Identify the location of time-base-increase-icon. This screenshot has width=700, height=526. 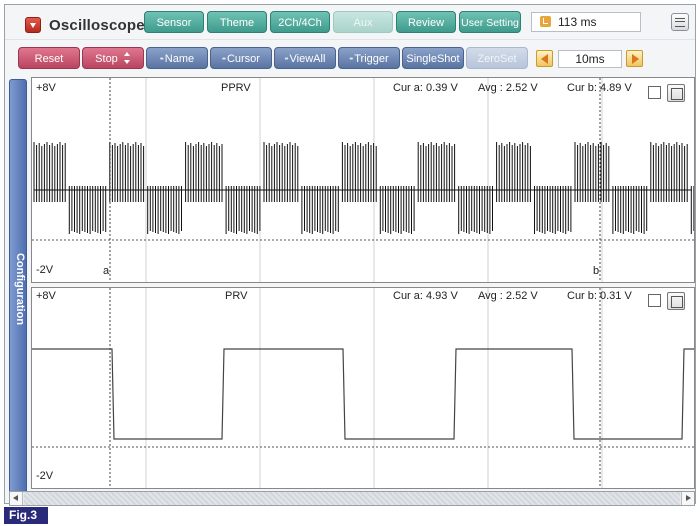
(634, 58).